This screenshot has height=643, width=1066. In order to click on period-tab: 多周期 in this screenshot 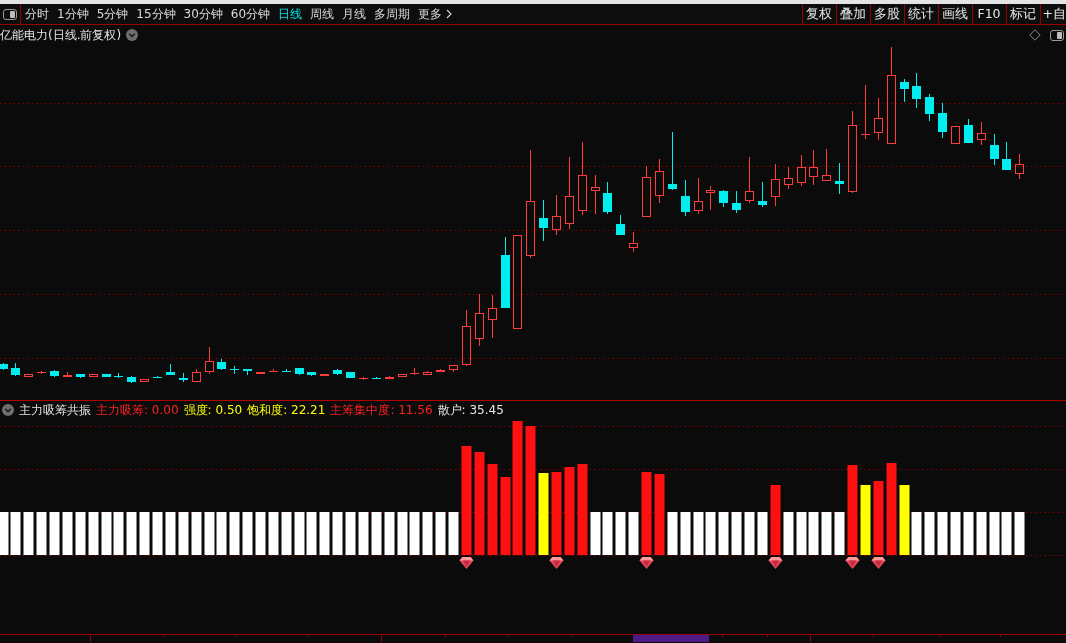, I will do `click(392, 14)`.